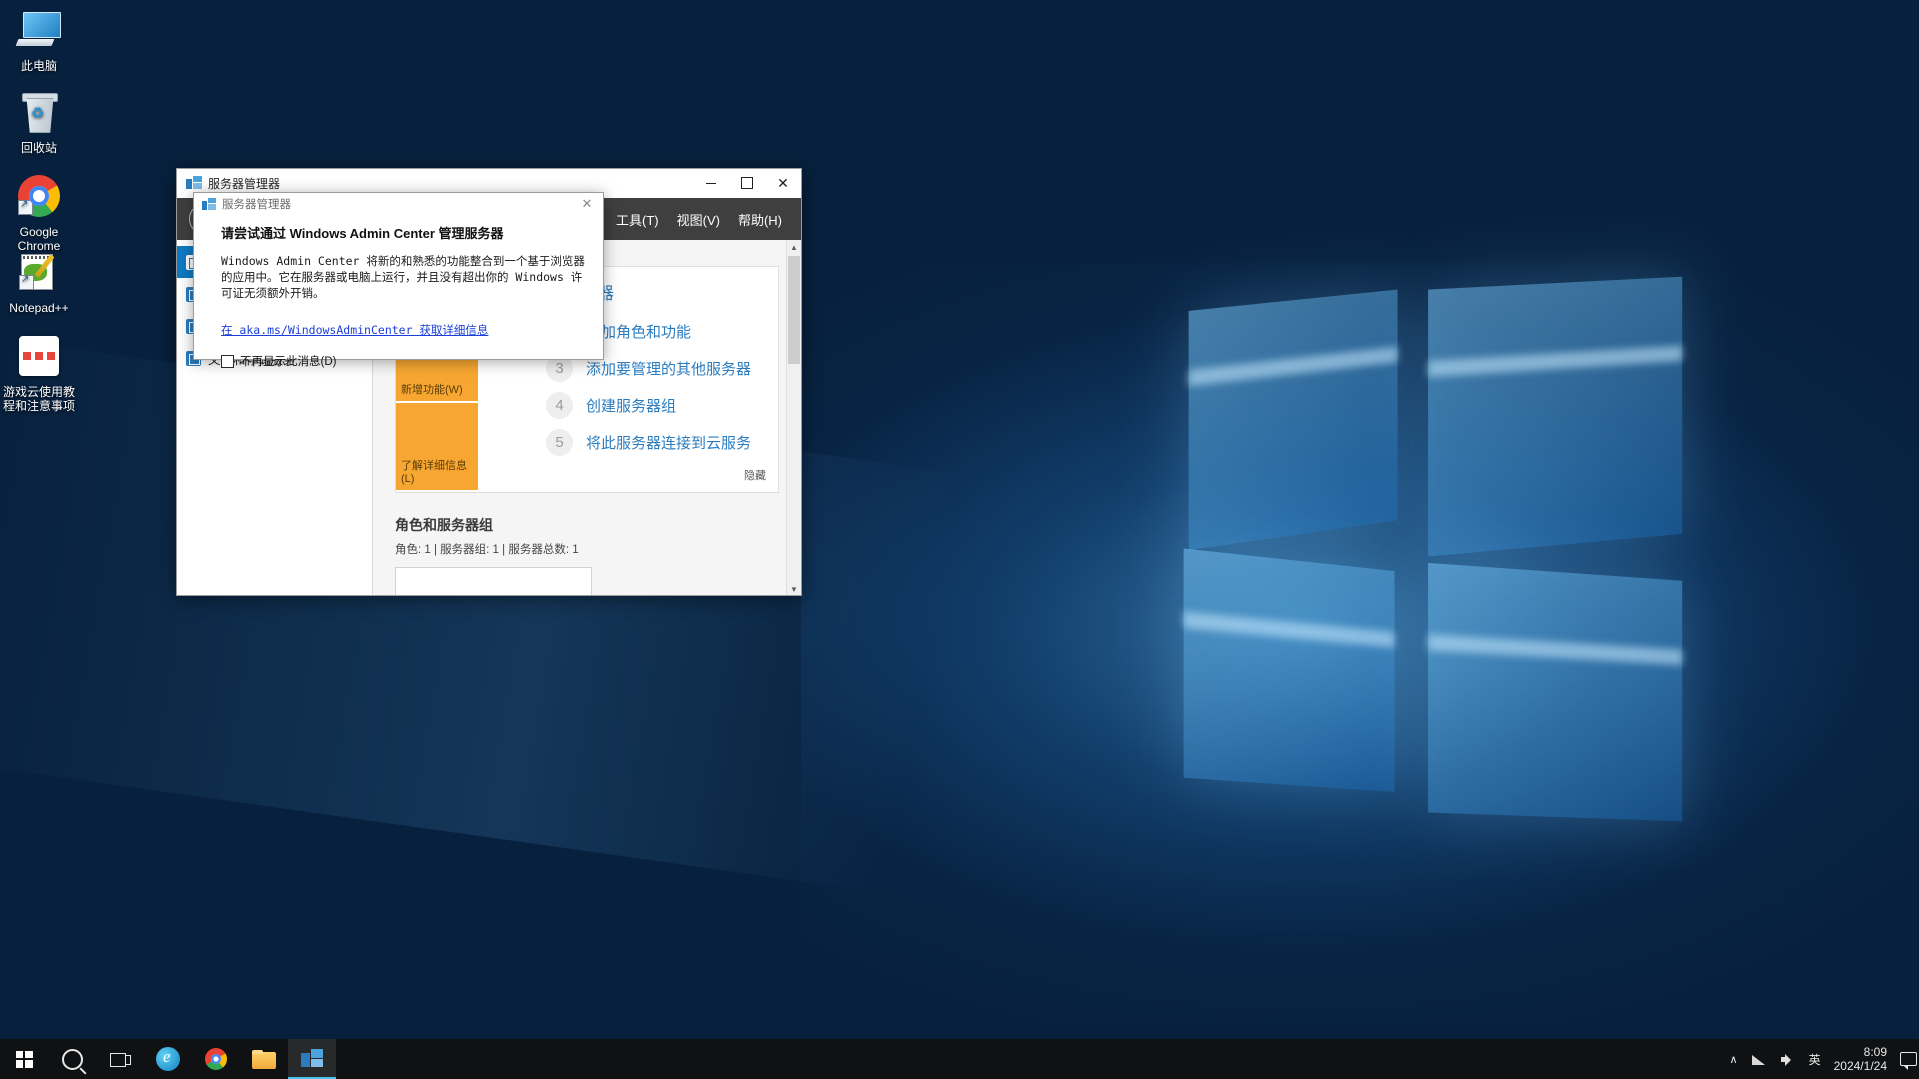 This screenshot has width=1919, height=1079. Describe the element at coordinates (39, 112) in the screenshot. I see `recycle-bin-icon: ♻` at that location.